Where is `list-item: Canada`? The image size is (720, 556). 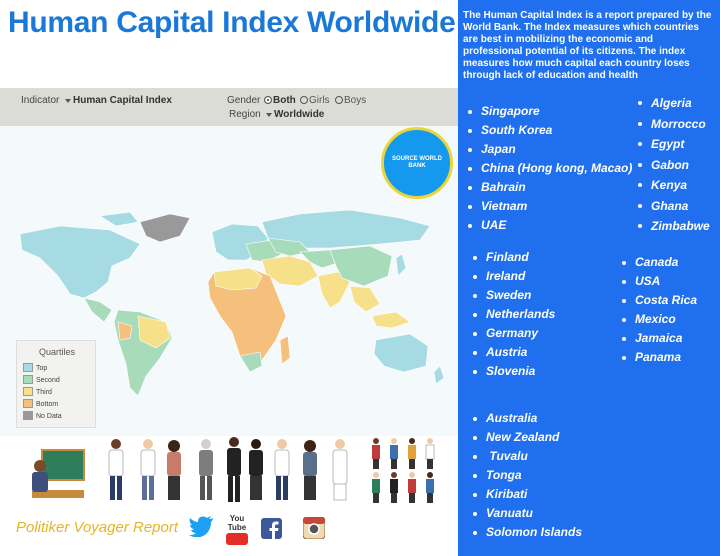 list-item: Canada is located at coordinates (659, 262).